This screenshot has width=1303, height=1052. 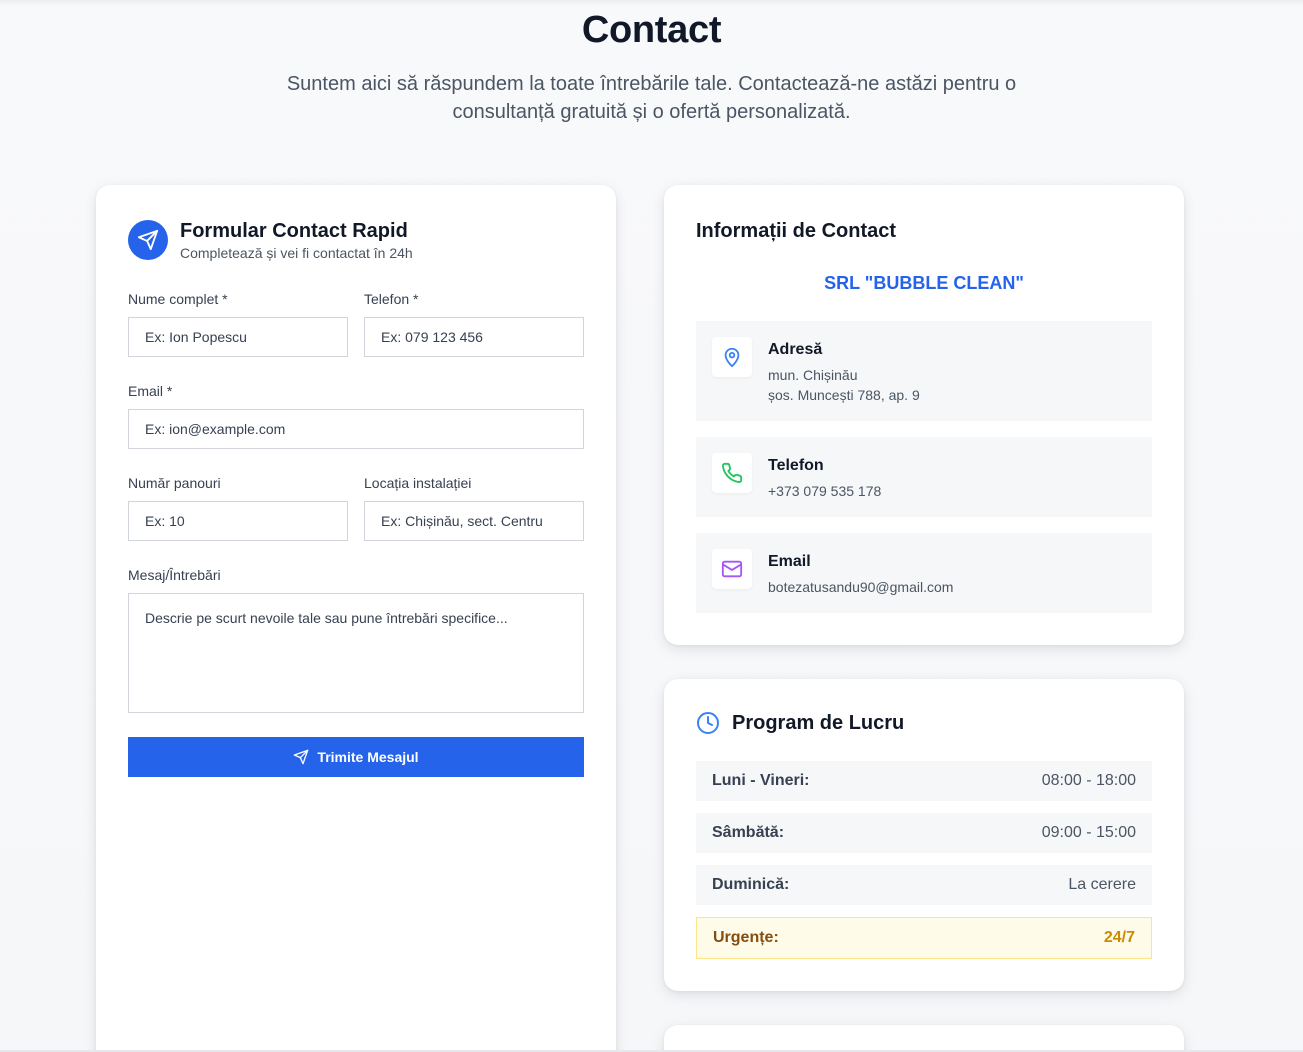 What do you see at coordinates (356, 429) in the screenshot?
I see `email-input` at bounding box center [356, 429].